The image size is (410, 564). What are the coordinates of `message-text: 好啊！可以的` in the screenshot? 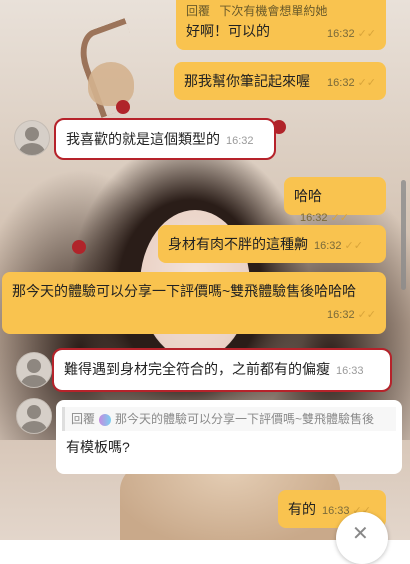 It's located at (228, 31).